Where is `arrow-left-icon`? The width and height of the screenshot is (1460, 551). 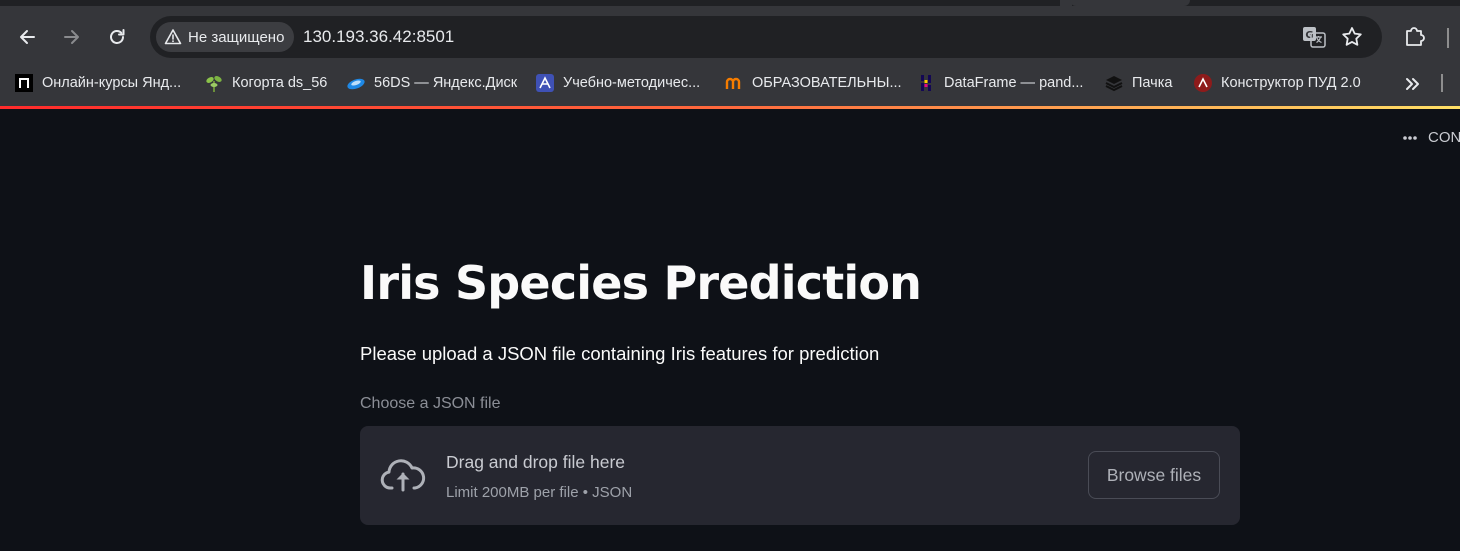
arrow-left-icon is located at coordinates (27, 37).